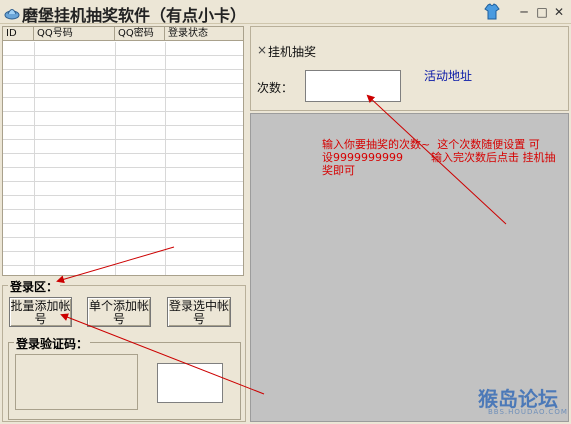 The height and width of the screenshot is (424, 571). Describe the element at coordinates (436, 159) in the screenshot. I see `arrow-to-count-input` at that location.